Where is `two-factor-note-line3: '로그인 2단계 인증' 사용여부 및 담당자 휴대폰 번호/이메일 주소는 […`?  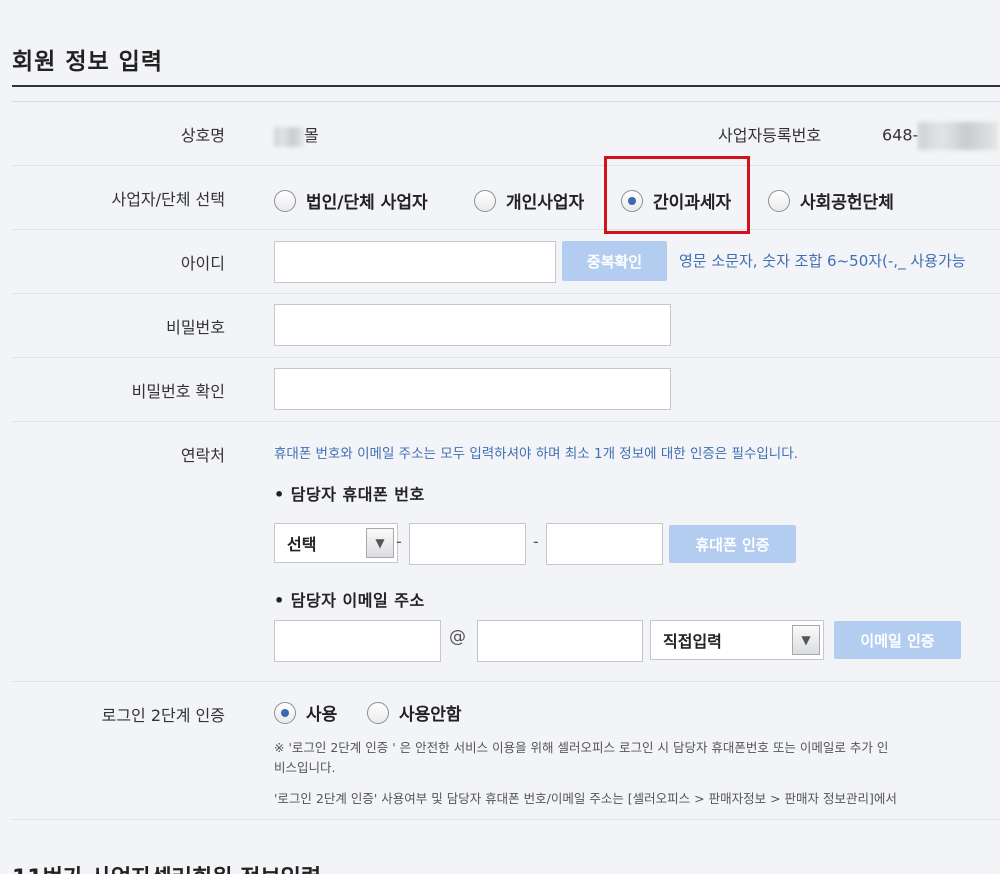
two-factor-note-line3: '로그인 2단계 인증' 사용여부 및 담당자 휴대폰 번호/이메일 주소는 [… is located at coordinates (585, 798).